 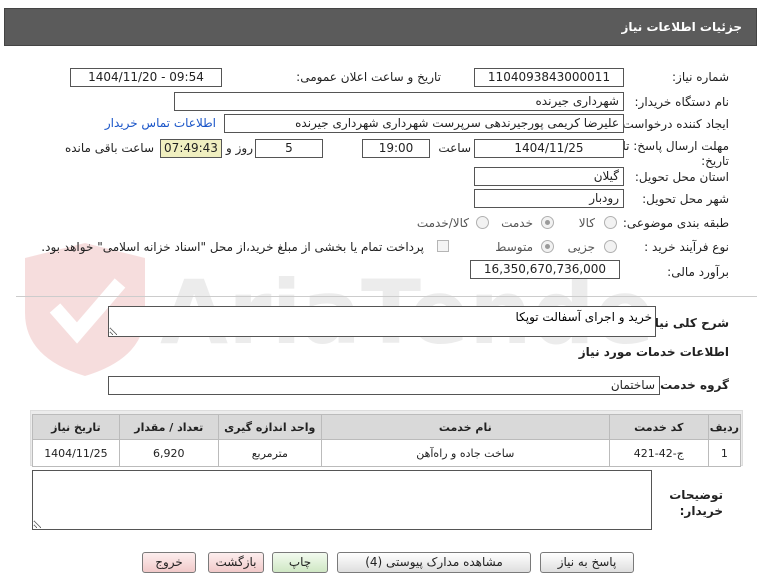 I want to click on category-option-service: خدمت, so click(x=517, y=223).